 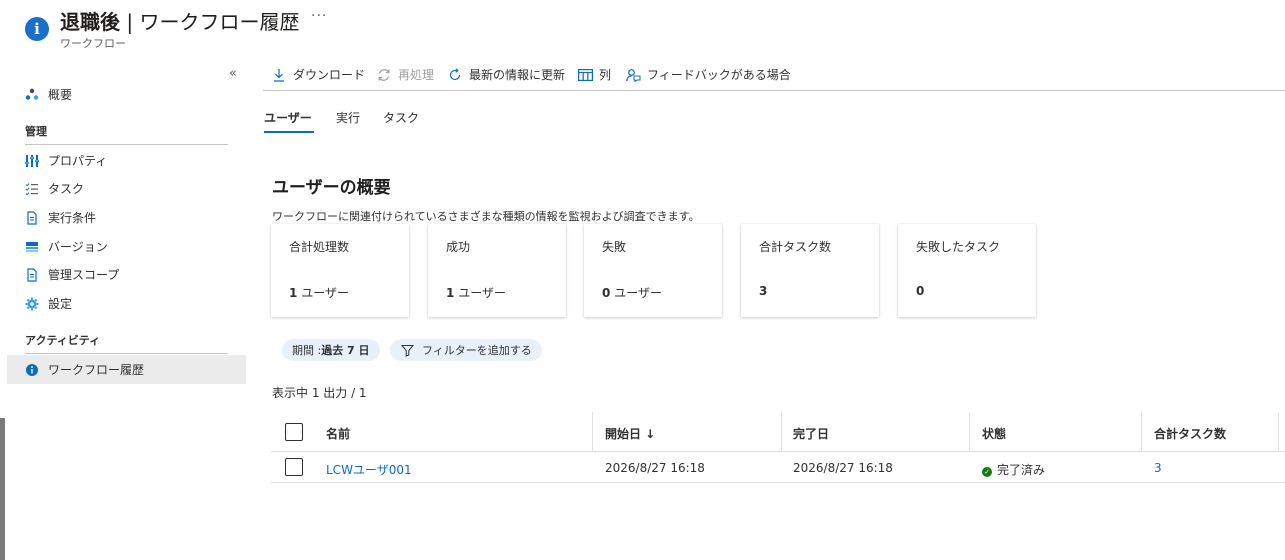 What do you see at coordinates (987, 472) in the screenshot?
I see `success-check-icon: ✓` at bounding box center [987, 472].